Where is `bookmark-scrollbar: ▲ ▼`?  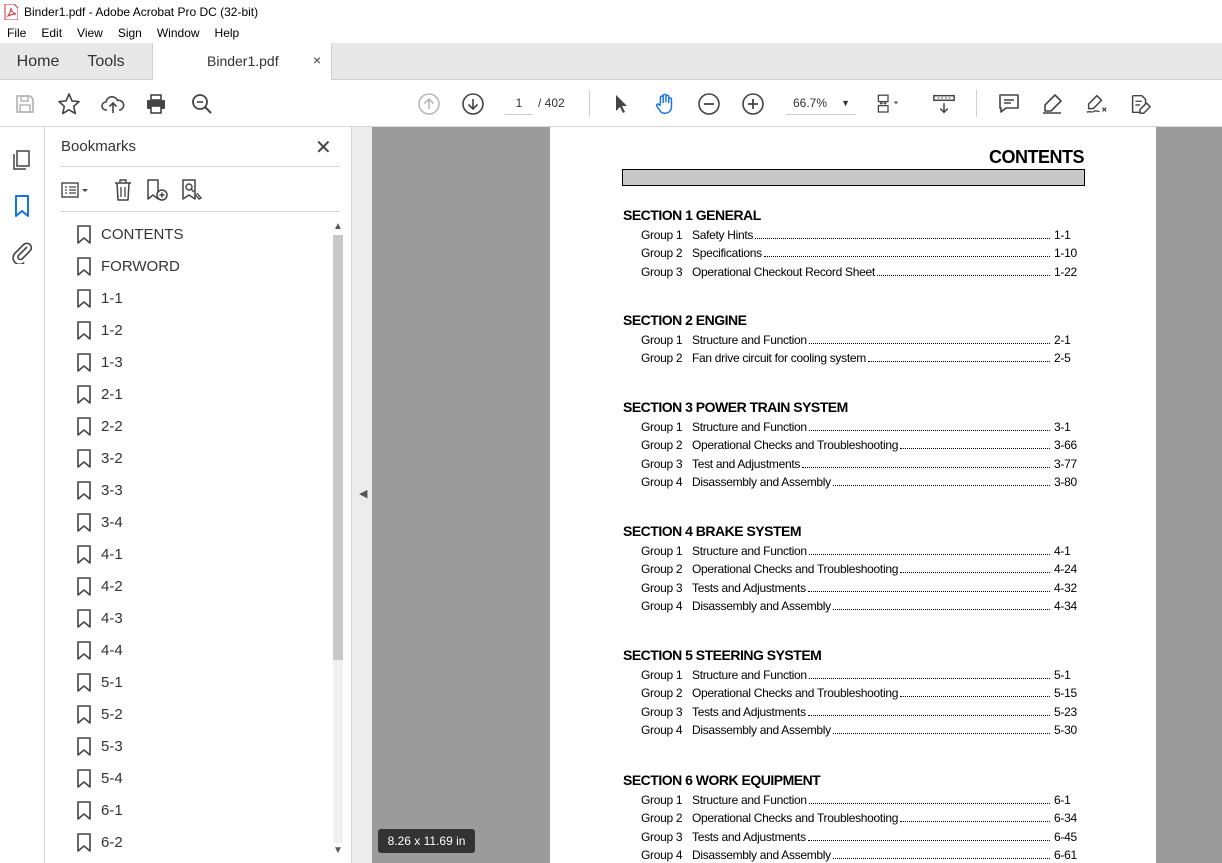 bookmark-scrollbar: ▲ ▼ is located at coordinates (338, 539).